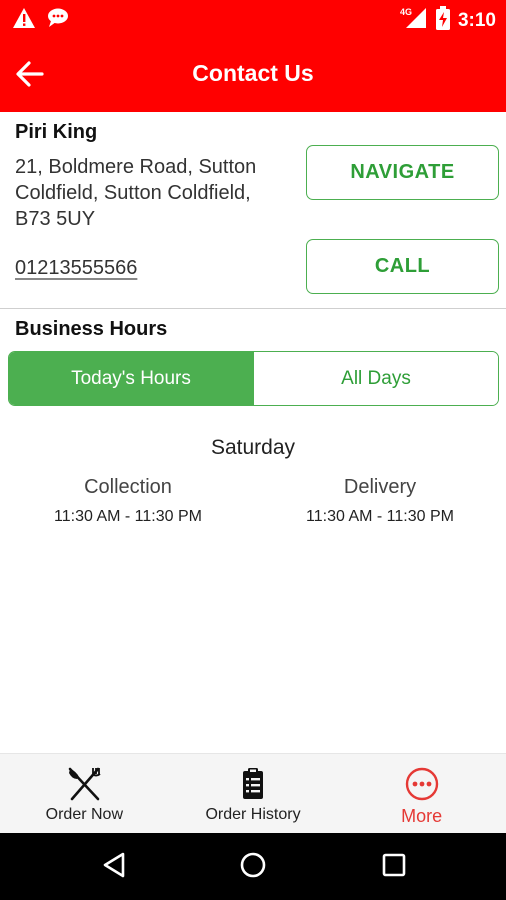 This screenshot has height=900, width=506. Describe the element at coordinates (253, 447) in the screenshot. I see `day-label: Saturday` at that location.